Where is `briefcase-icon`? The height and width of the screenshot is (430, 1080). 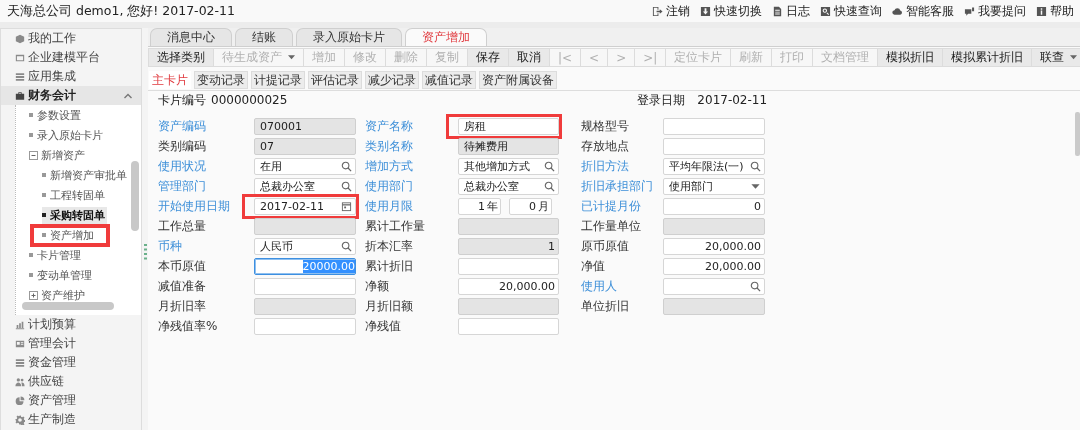 briefcase-icon is located at coordinates (20, 95).